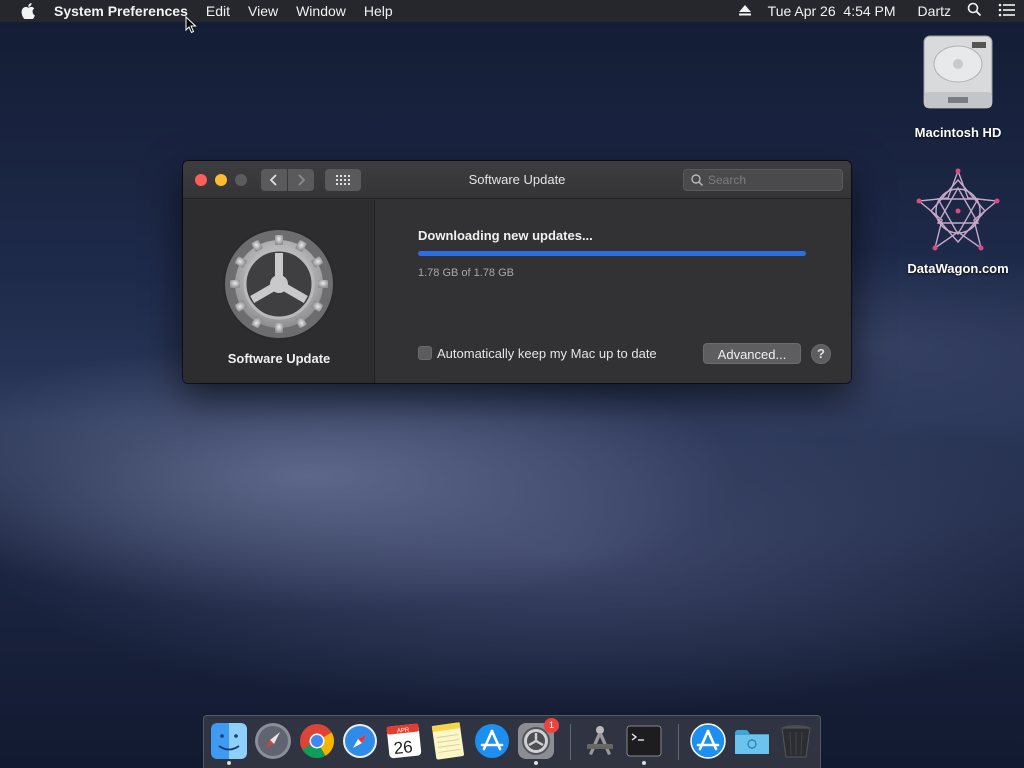 The height and width of the screenshot is (768, 1024). I want to click on desktop-icon-label: DataWagon.com, so click(958, 268).